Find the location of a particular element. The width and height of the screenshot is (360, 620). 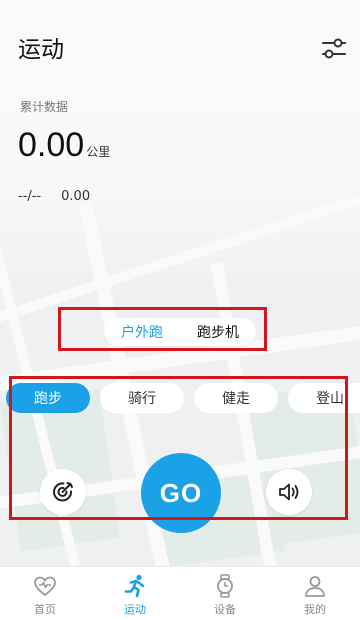

target-icon is located at coordinates (63, 492).